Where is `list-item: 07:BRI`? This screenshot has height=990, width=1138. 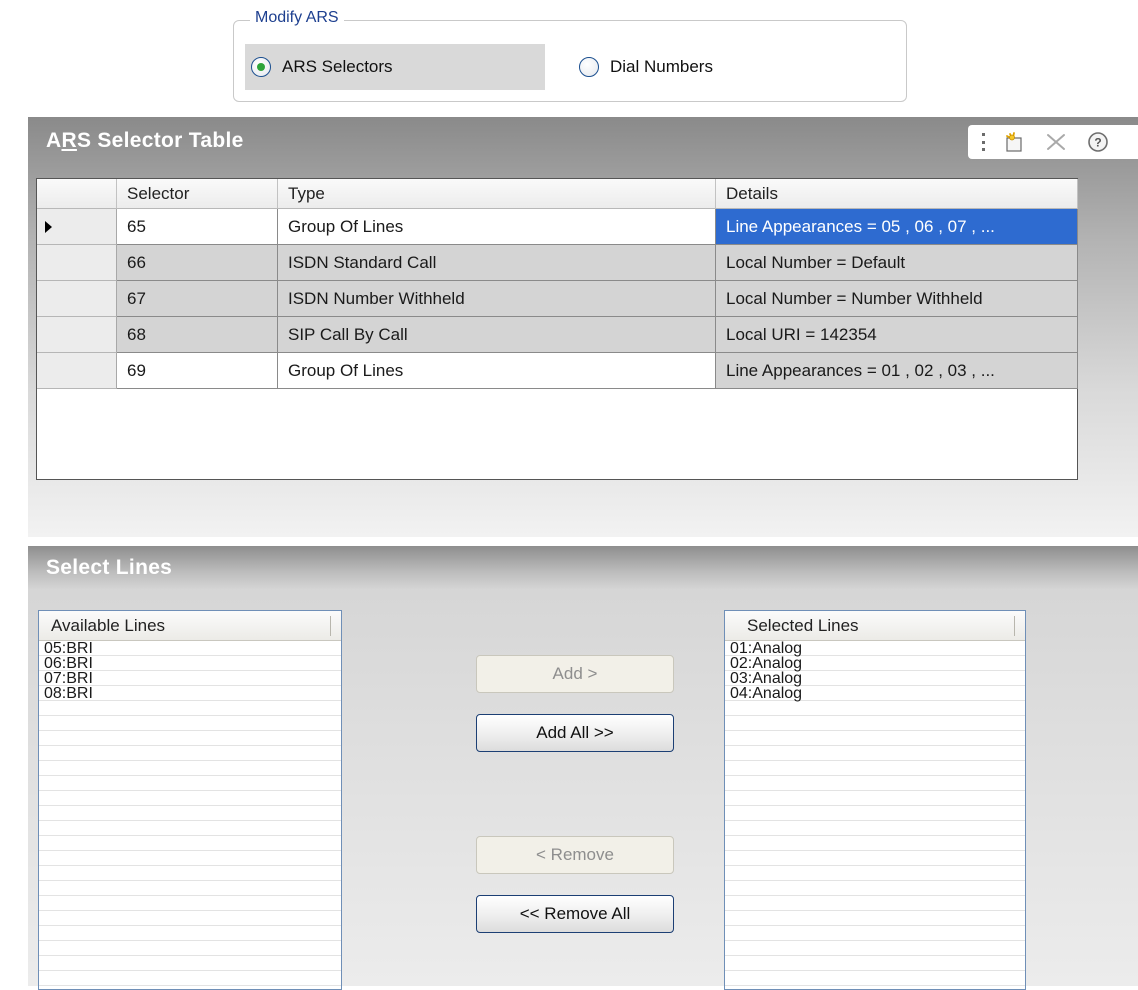
list-item: 07:BRI is located at coordinates (190, 679).